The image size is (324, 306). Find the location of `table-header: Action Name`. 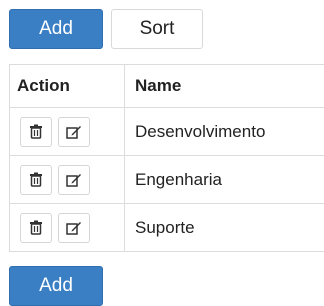

table-header: Action Name is located at coordinates (167, 86).